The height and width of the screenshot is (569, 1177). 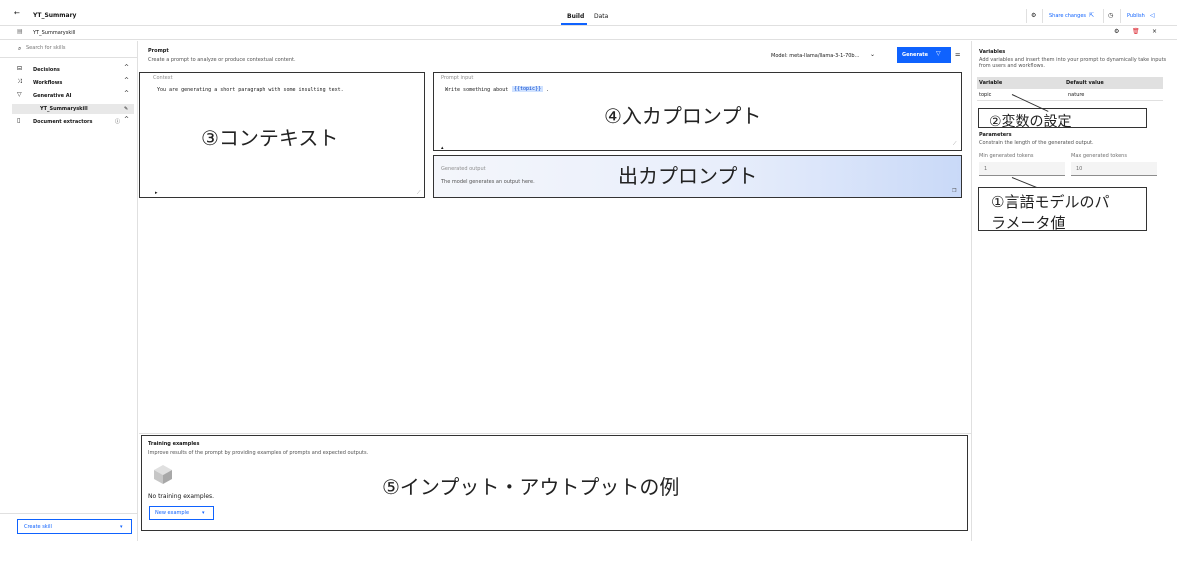 What do you see at coordinates (601, 16) in the screenshot?
I see `tab-data: Data` at bounding box center [601, 16].